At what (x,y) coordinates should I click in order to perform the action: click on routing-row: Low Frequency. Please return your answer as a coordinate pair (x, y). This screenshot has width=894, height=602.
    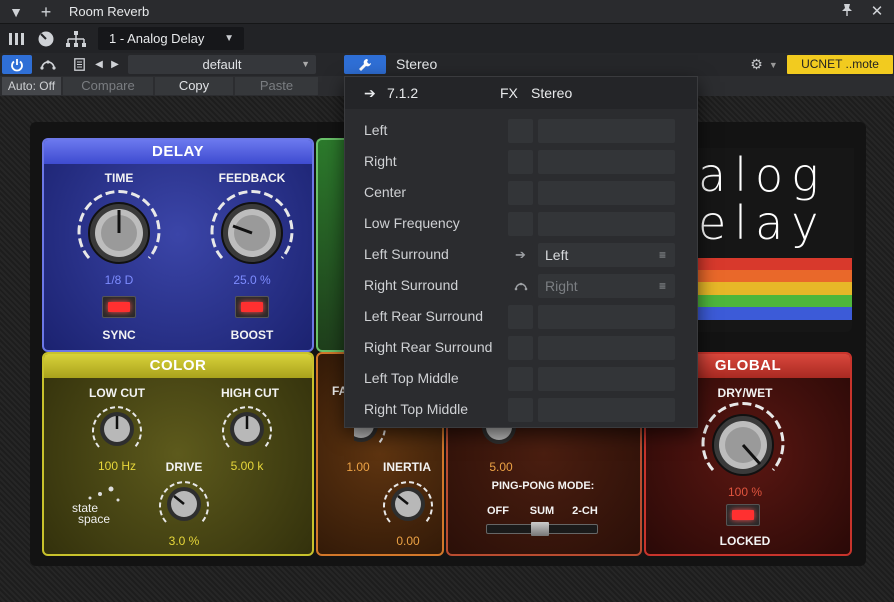
    Looking at the image, I should click on (521, 223).